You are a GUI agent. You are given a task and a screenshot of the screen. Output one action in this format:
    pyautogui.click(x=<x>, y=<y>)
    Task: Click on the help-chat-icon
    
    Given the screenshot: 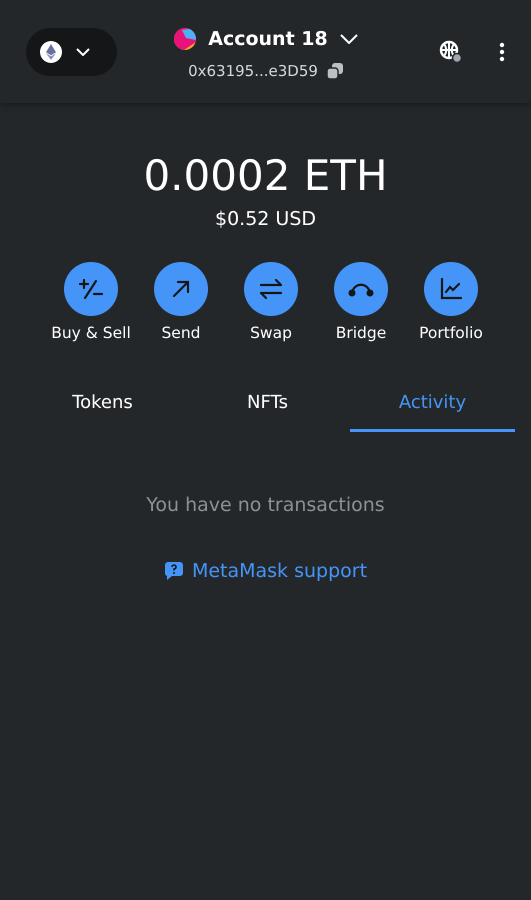 What is the action you would take?
    pyautogui.click(x=174, y=571)
    